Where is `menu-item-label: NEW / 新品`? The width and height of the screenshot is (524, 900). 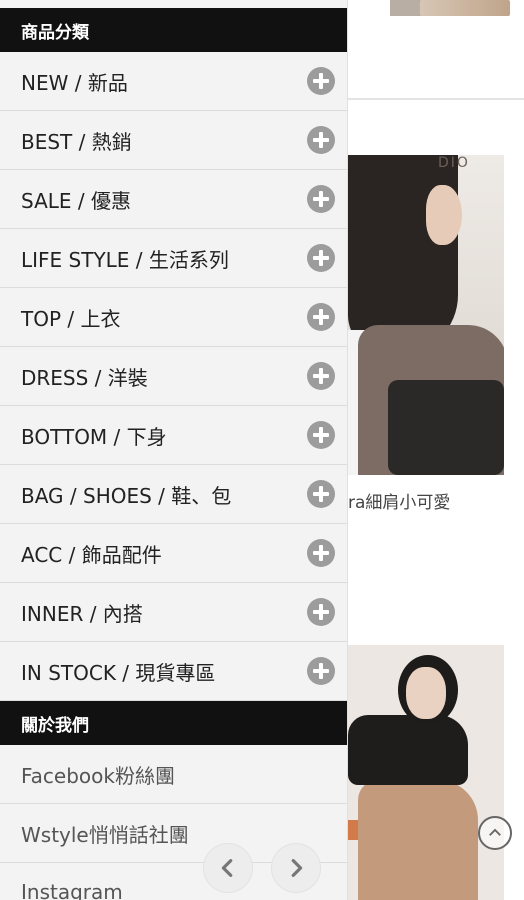
menu-item-label: NEW / 新品 is located at coordinates (74, 82).